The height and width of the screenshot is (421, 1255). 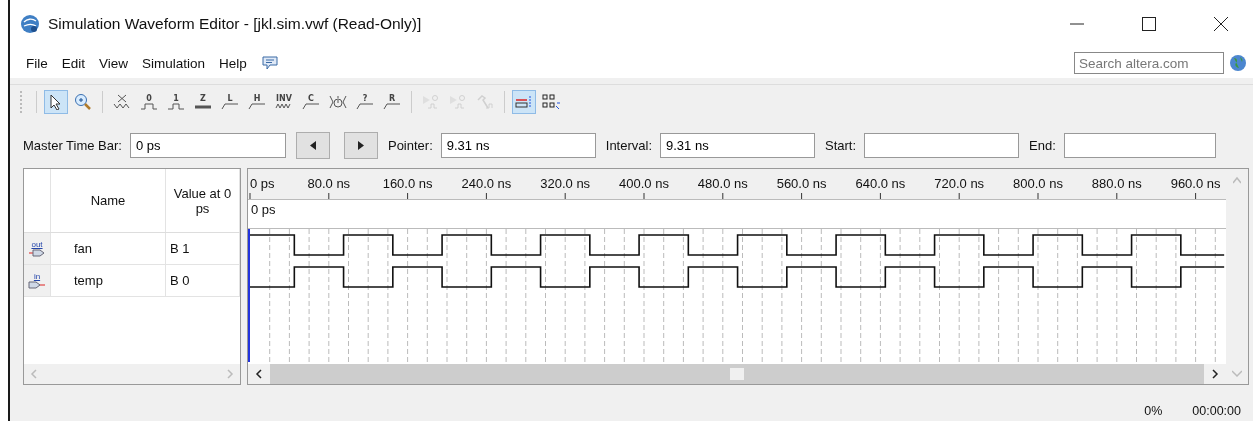 I want to click on minimize-icon, so click(x=1077, y=24).